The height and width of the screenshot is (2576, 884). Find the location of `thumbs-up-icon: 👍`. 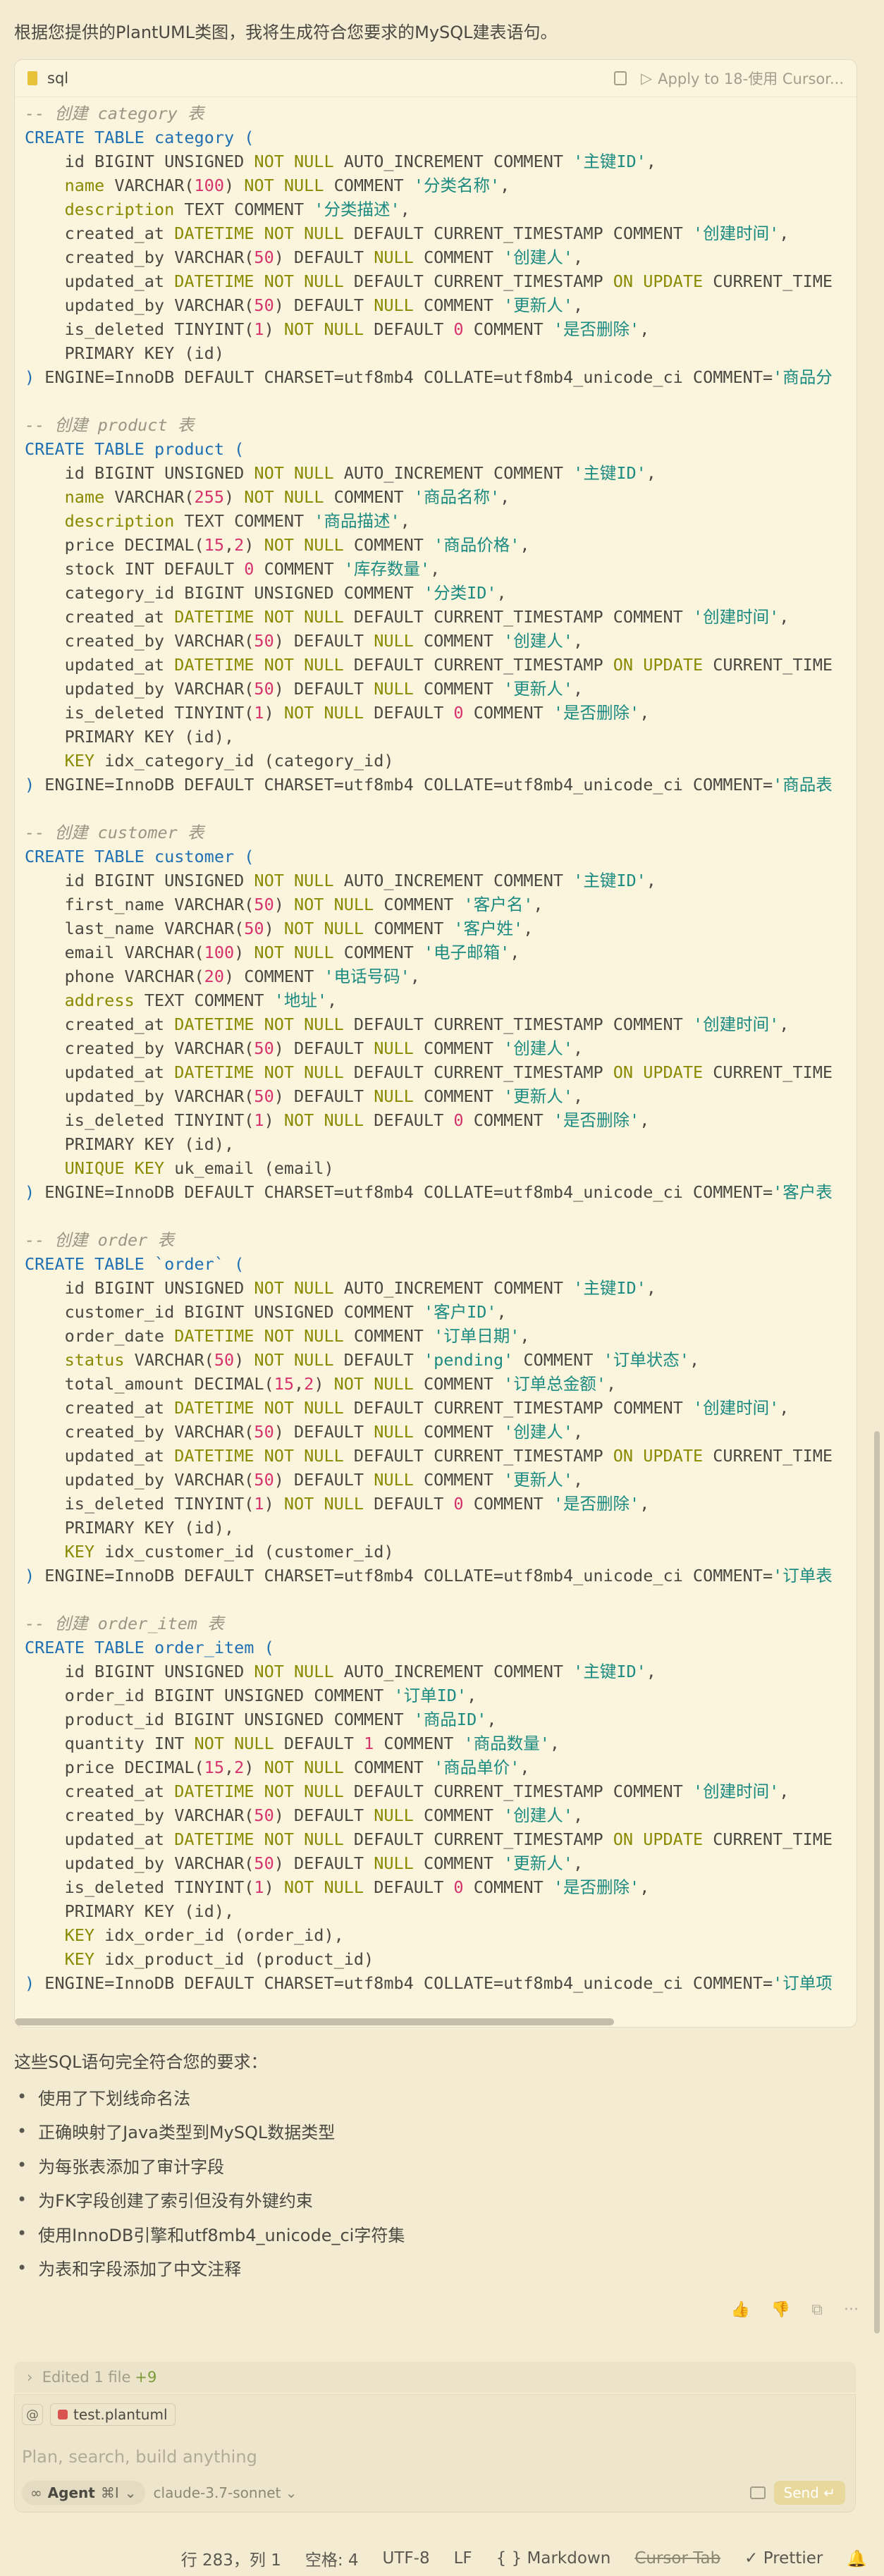

thumbs-up-icon: 👍 is located at coordinates (739, 2310).